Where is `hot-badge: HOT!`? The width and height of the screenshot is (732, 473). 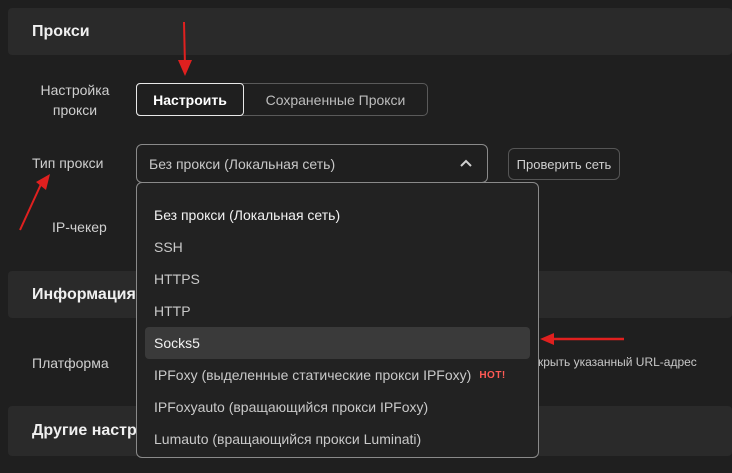 hot-badge: HOT! is located at coordinates (492, 375).